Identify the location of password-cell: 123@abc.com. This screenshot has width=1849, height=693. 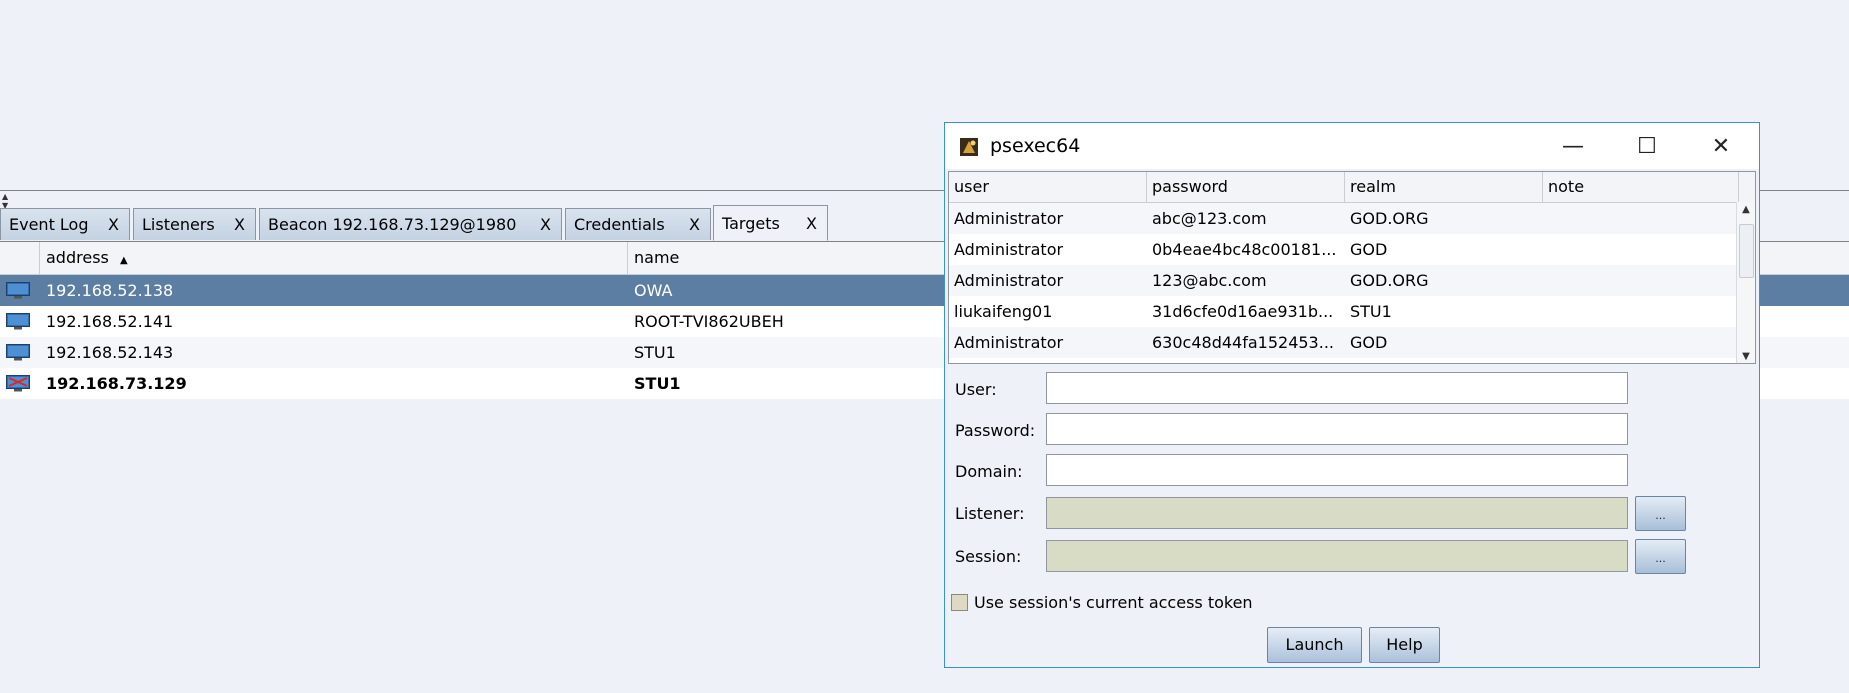
(1209, 280).